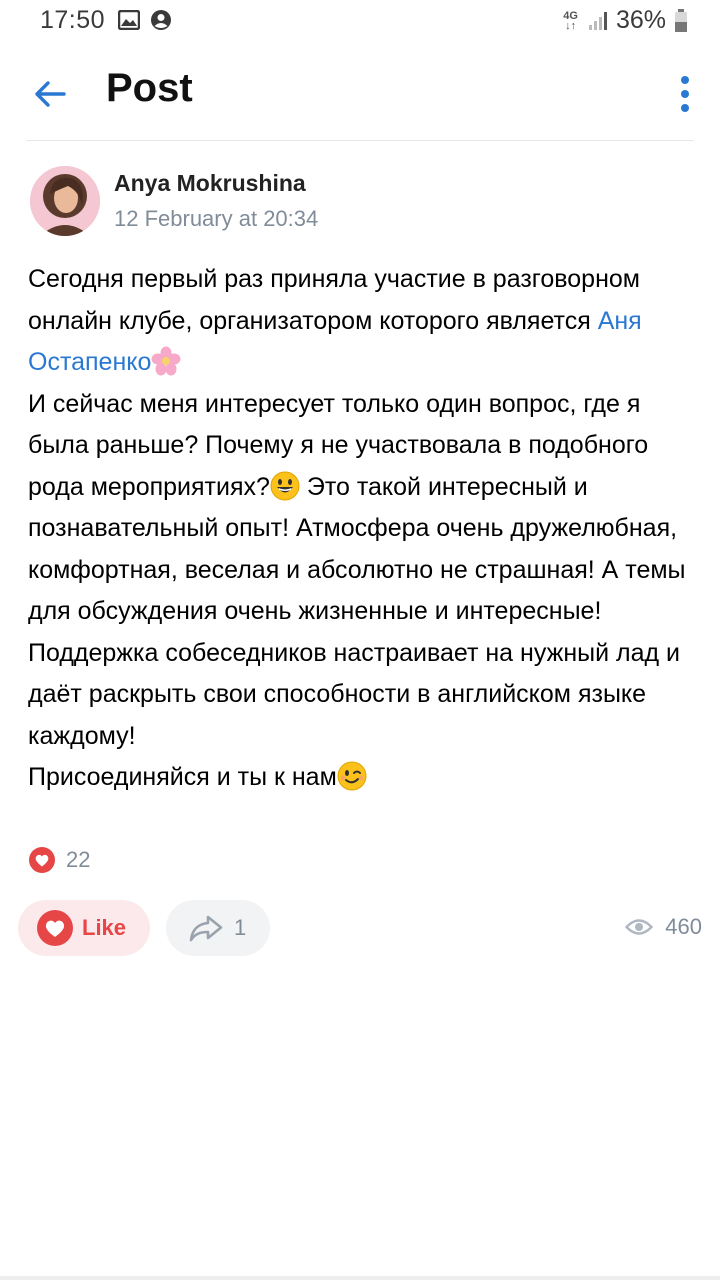 The height and width of the screenshot is (1280, 720). Describe the element at coordinates (285, 485) in the screenshot. I see `grin-emoji` at that location.